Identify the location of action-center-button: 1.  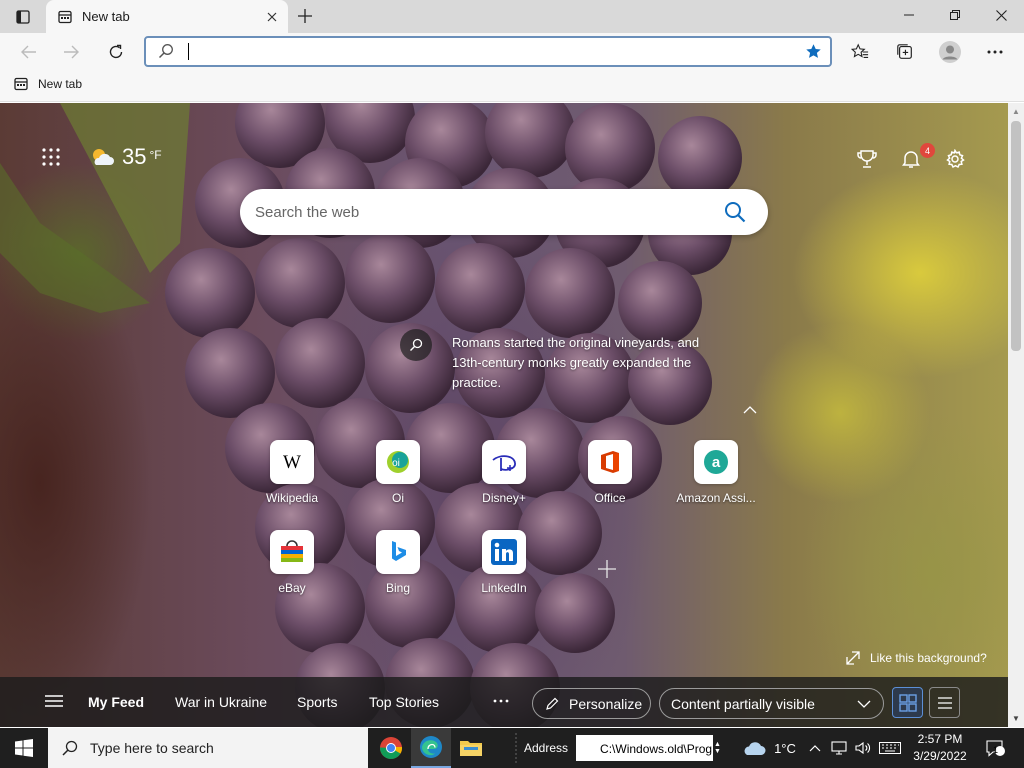
(995, 748).